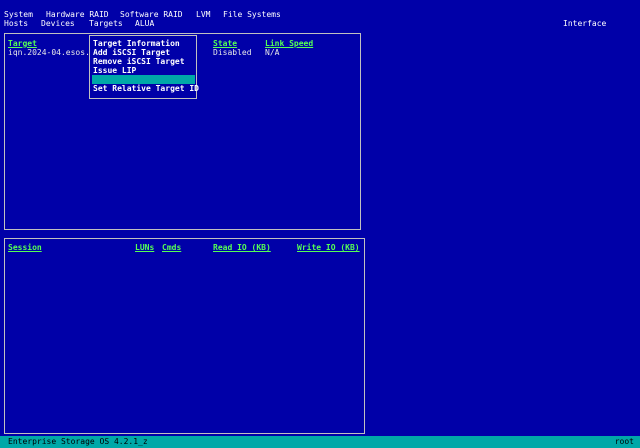 The height and width of the screenshot is (448, 640). Describe the element at coordinates (252, 14) in the screenshot. I see `menu-file-systems: File Systems` at that location.